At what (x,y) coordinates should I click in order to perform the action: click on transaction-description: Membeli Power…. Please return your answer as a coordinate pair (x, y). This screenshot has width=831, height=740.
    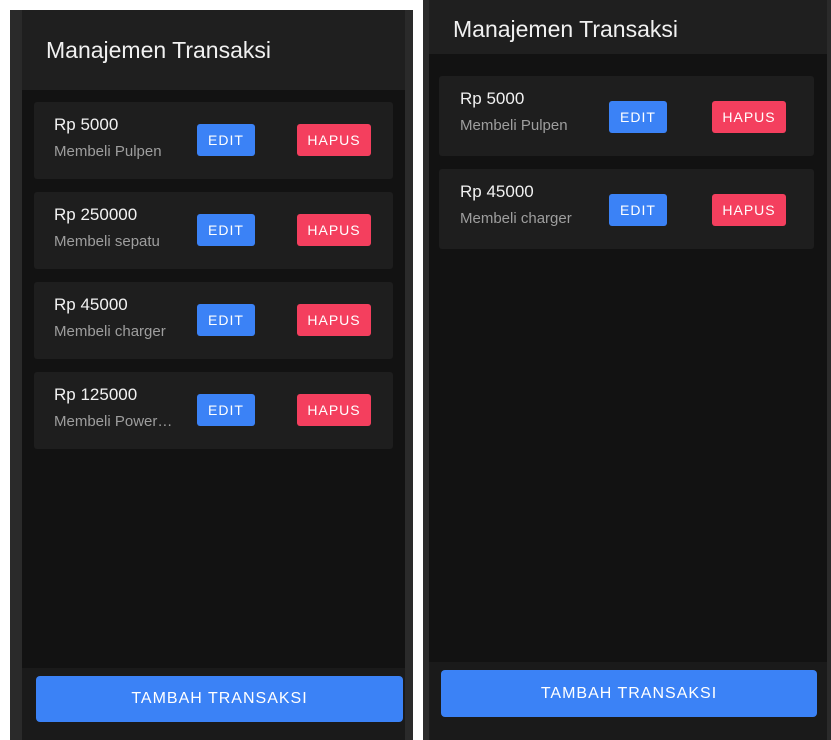
    Looking at the image, I should click on (113, 421).